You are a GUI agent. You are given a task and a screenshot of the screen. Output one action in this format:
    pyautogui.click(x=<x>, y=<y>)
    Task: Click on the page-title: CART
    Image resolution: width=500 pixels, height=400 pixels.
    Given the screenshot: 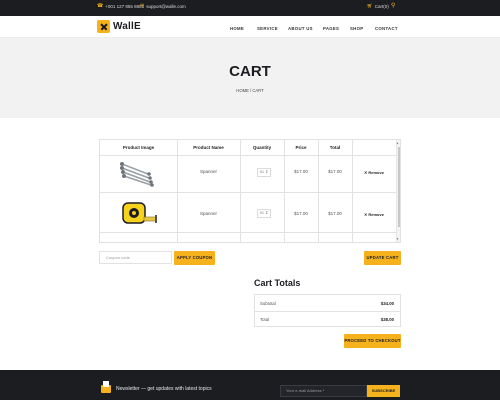 What is the action you would take?
    pyautogui.click(x=250, y=71)
    